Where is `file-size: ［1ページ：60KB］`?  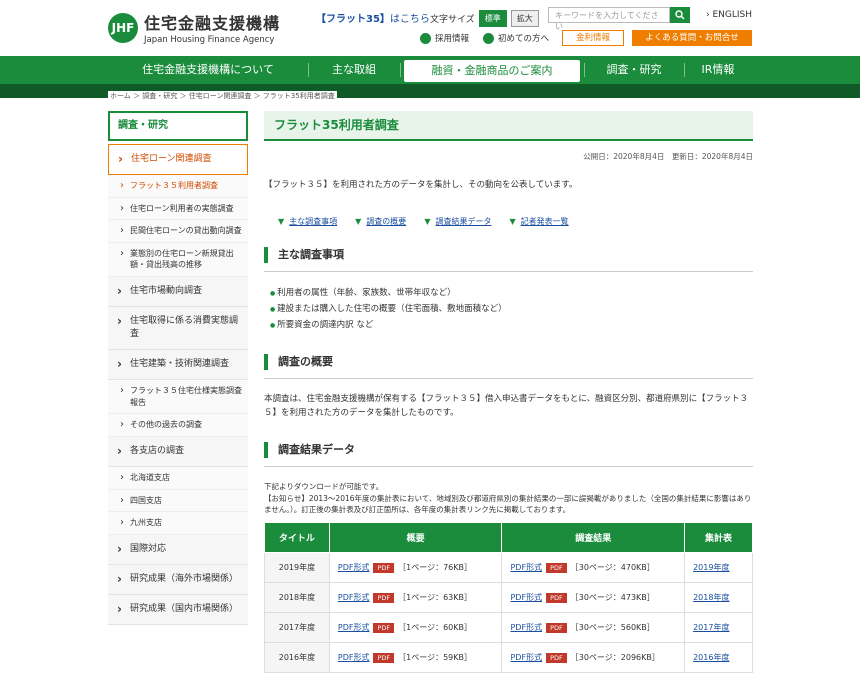 file-size: ［1ページ：60KB］ is located at coordinates (435, 628).